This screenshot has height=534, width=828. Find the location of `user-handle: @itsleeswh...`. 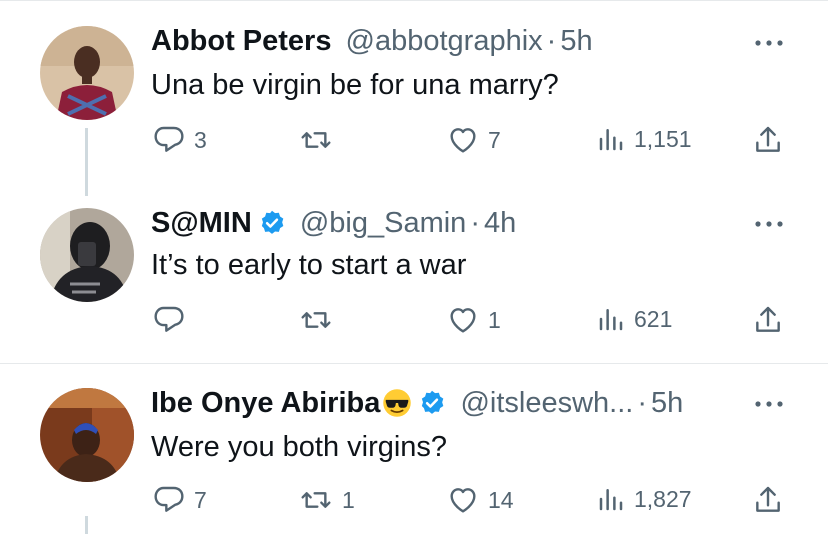

user-handle: @itsleeswh... is located at coordinates (546, 403).